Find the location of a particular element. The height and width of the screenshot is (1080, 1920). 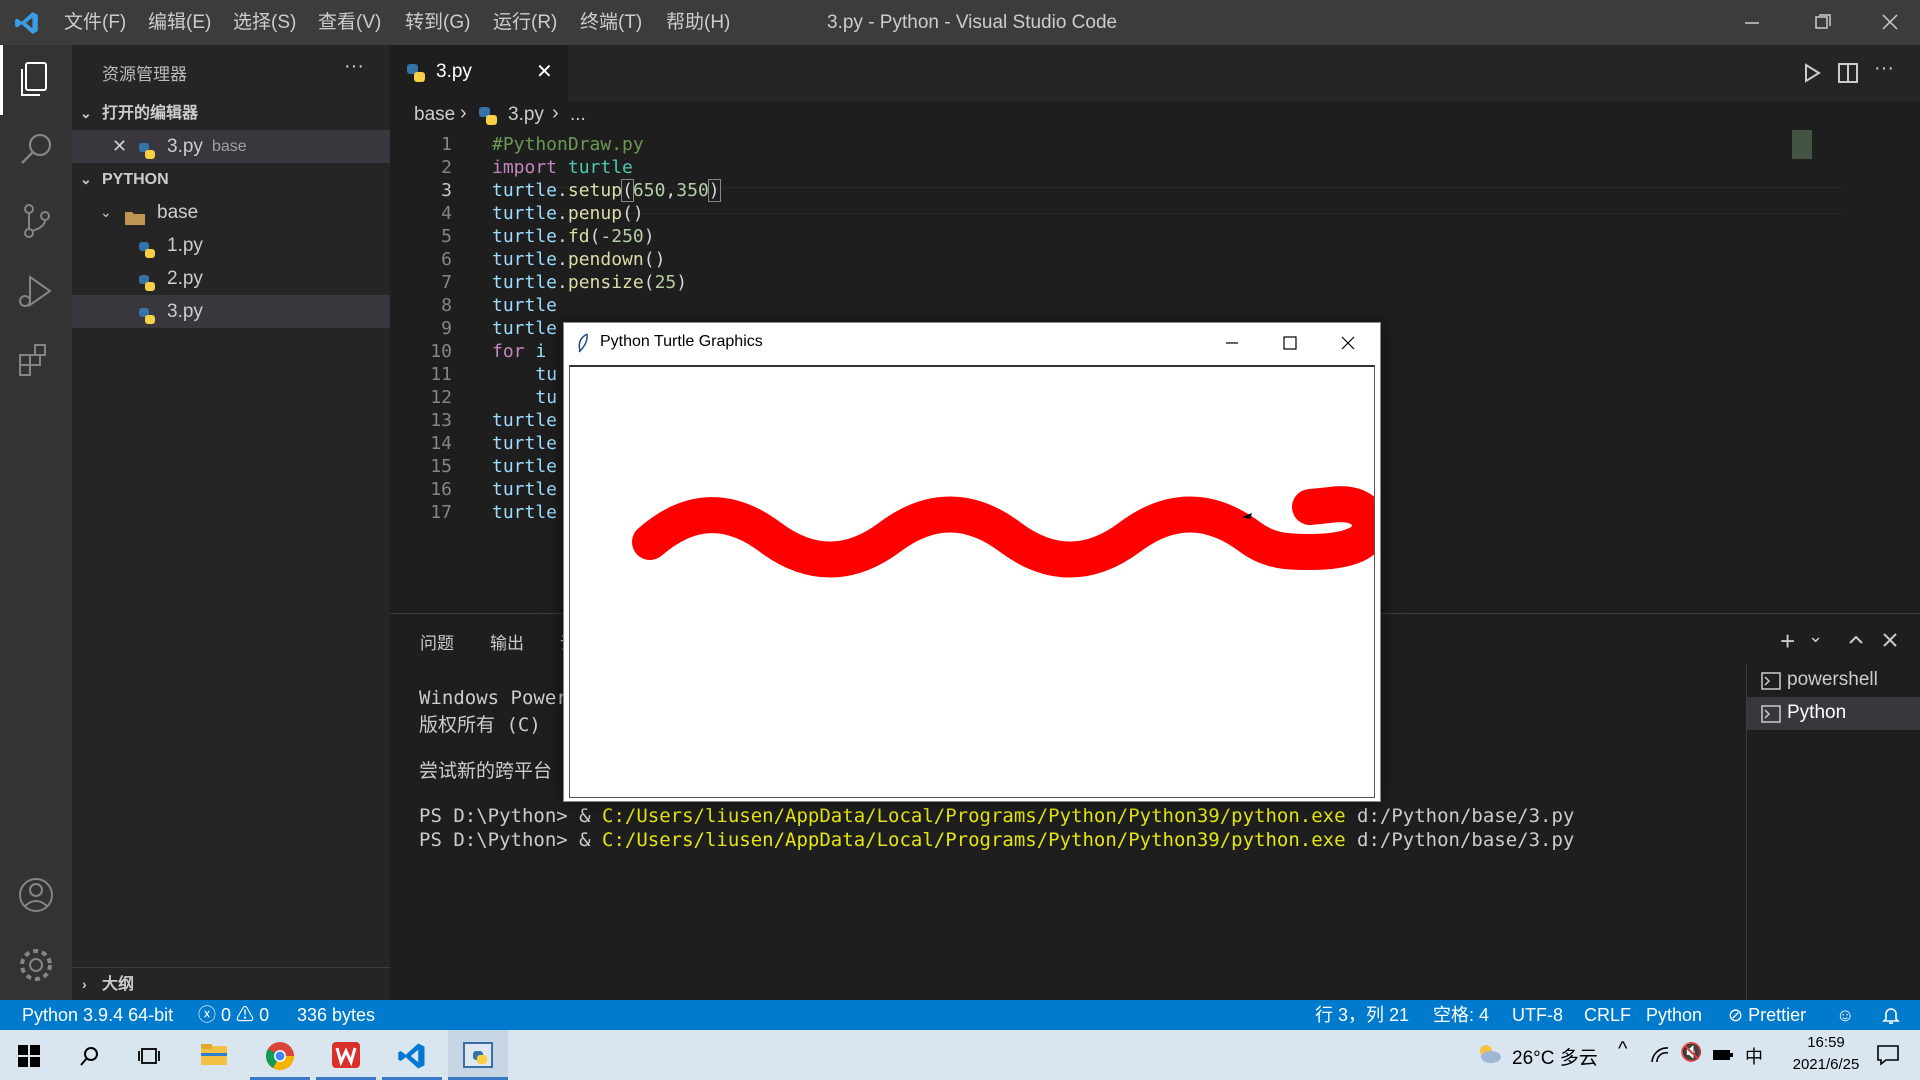

close-editor-icon: ✕ is located at coordinates (119, 146).